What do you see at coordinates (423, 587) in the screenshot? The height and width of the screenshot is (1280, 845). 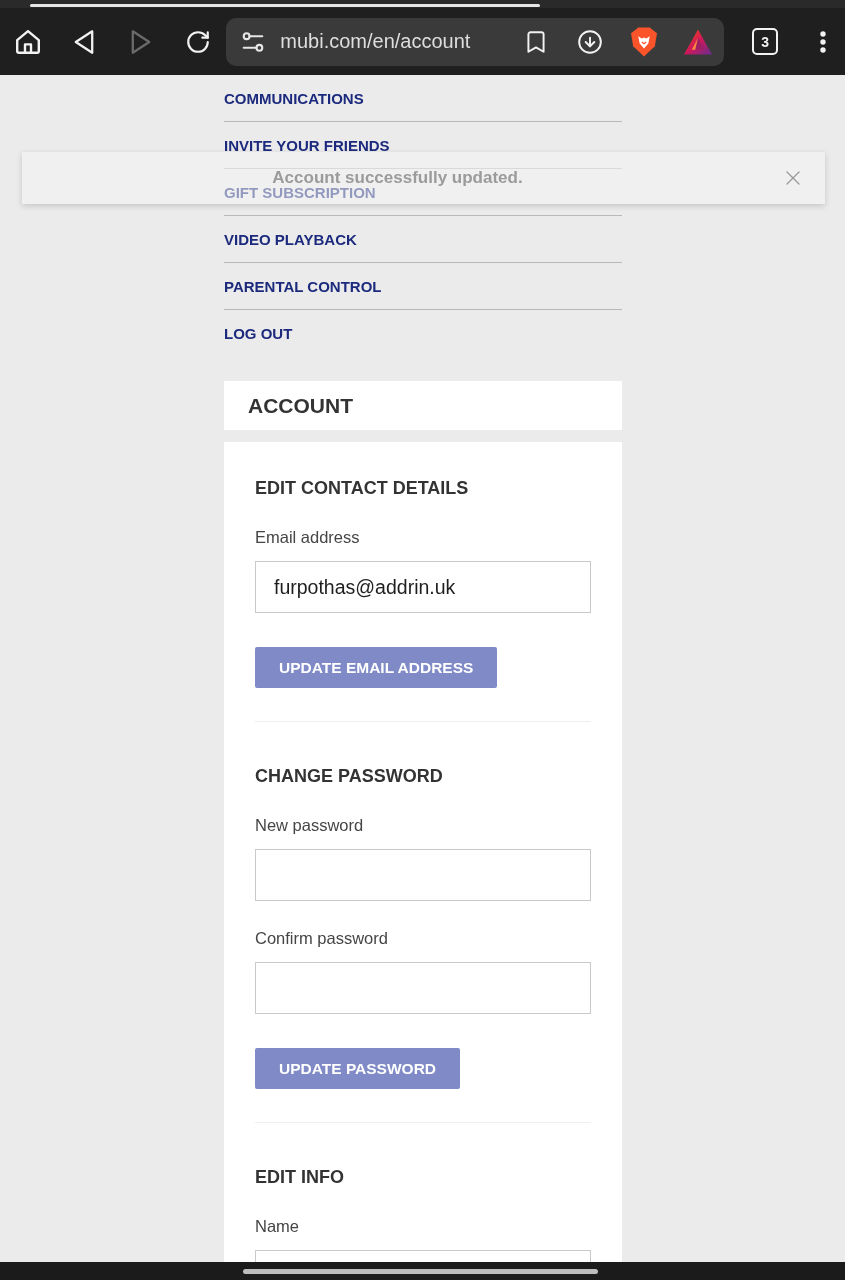 I see `text-field: furpothas@addrin.uk` at bounding box center [423, 587].